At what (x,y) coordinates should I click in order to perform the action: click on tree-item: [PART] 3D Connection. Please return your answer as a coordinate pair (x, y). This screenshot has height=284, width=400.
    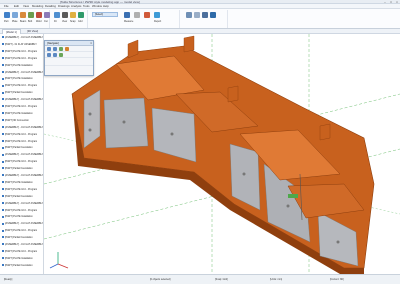
    Looking at the image, I should click on (15, 120).